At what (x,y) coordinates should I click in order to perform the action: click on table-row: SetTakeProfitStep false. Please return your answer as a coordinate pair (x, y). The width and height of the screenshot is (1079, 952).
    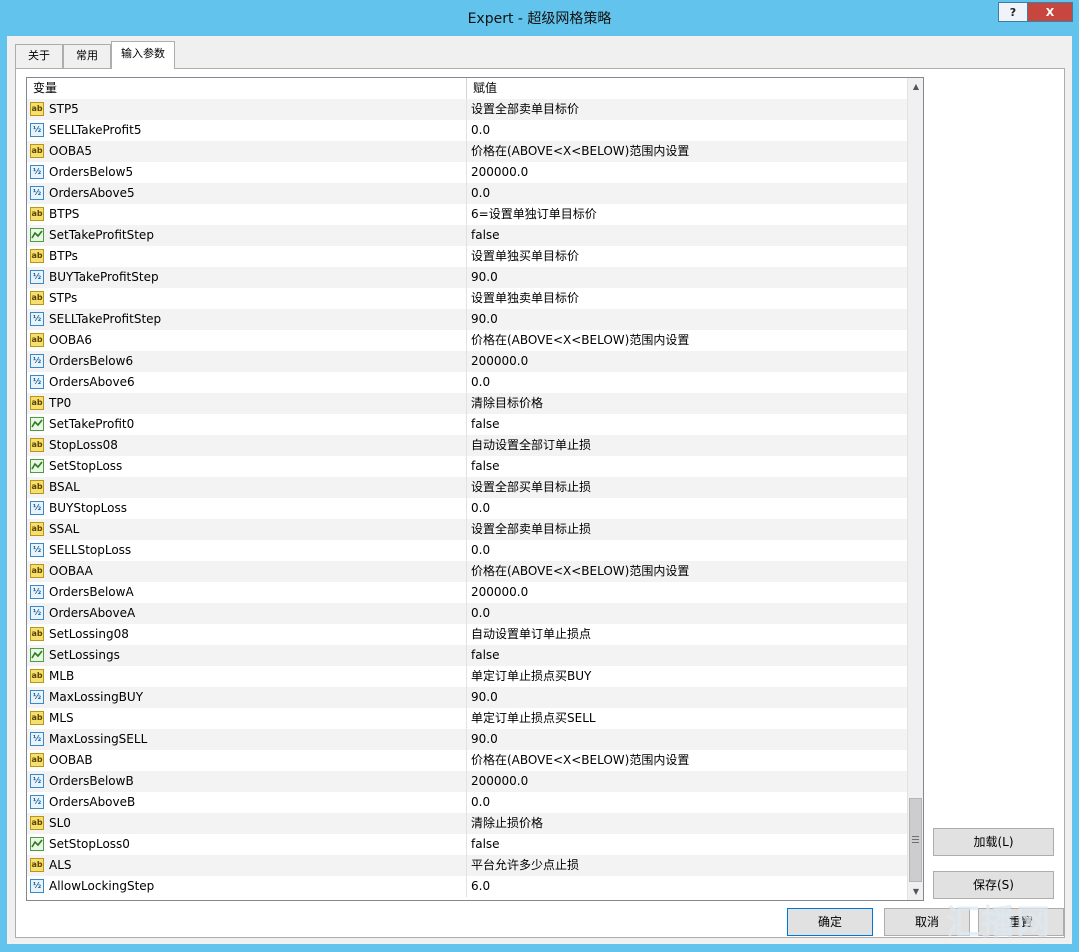
    Looking at the image, I should click on (467, 235).